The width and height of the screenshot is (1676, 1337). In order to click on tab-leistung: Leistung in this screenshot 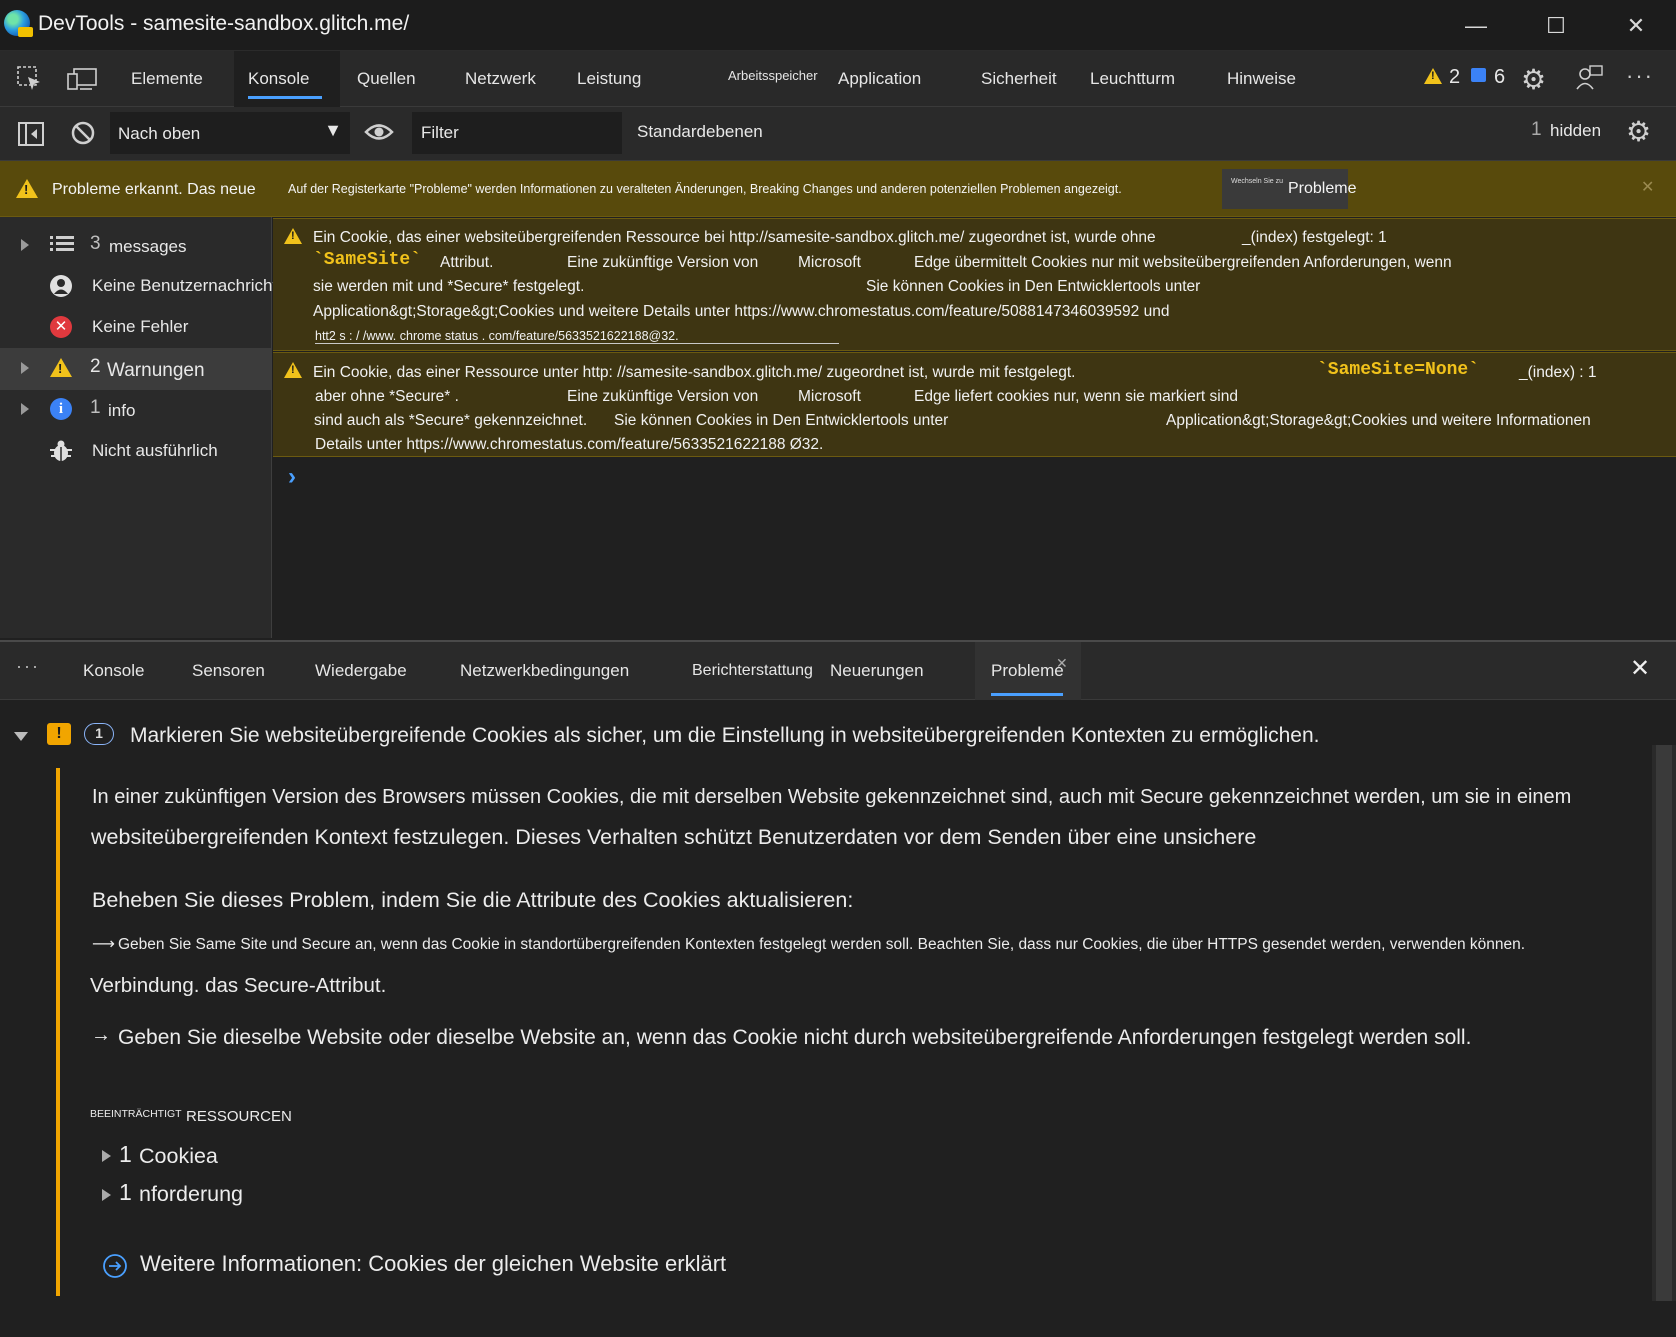, I will do `click(609, 79)`.